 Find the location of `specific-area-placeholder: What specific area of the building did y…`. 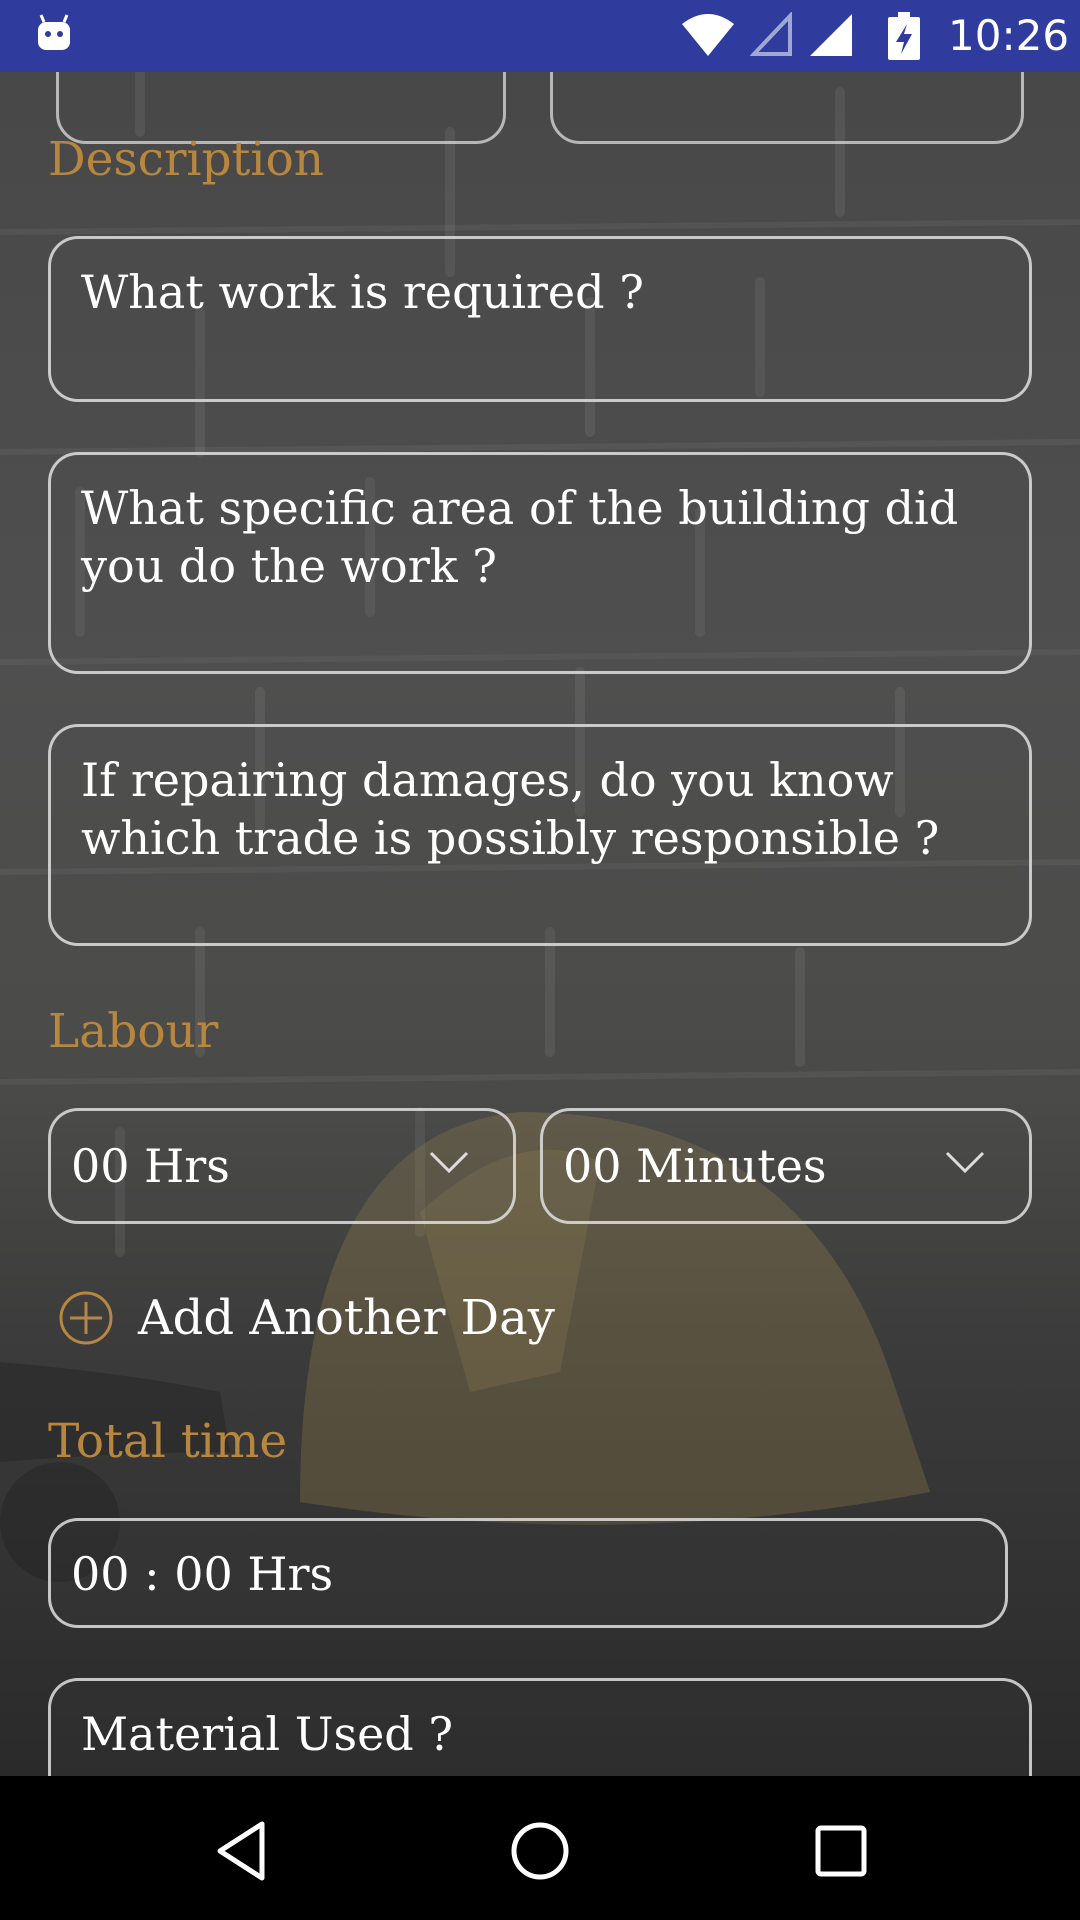

specific-area-placeholder: What specific area of the building did y… is located at coordinates (520, 537).